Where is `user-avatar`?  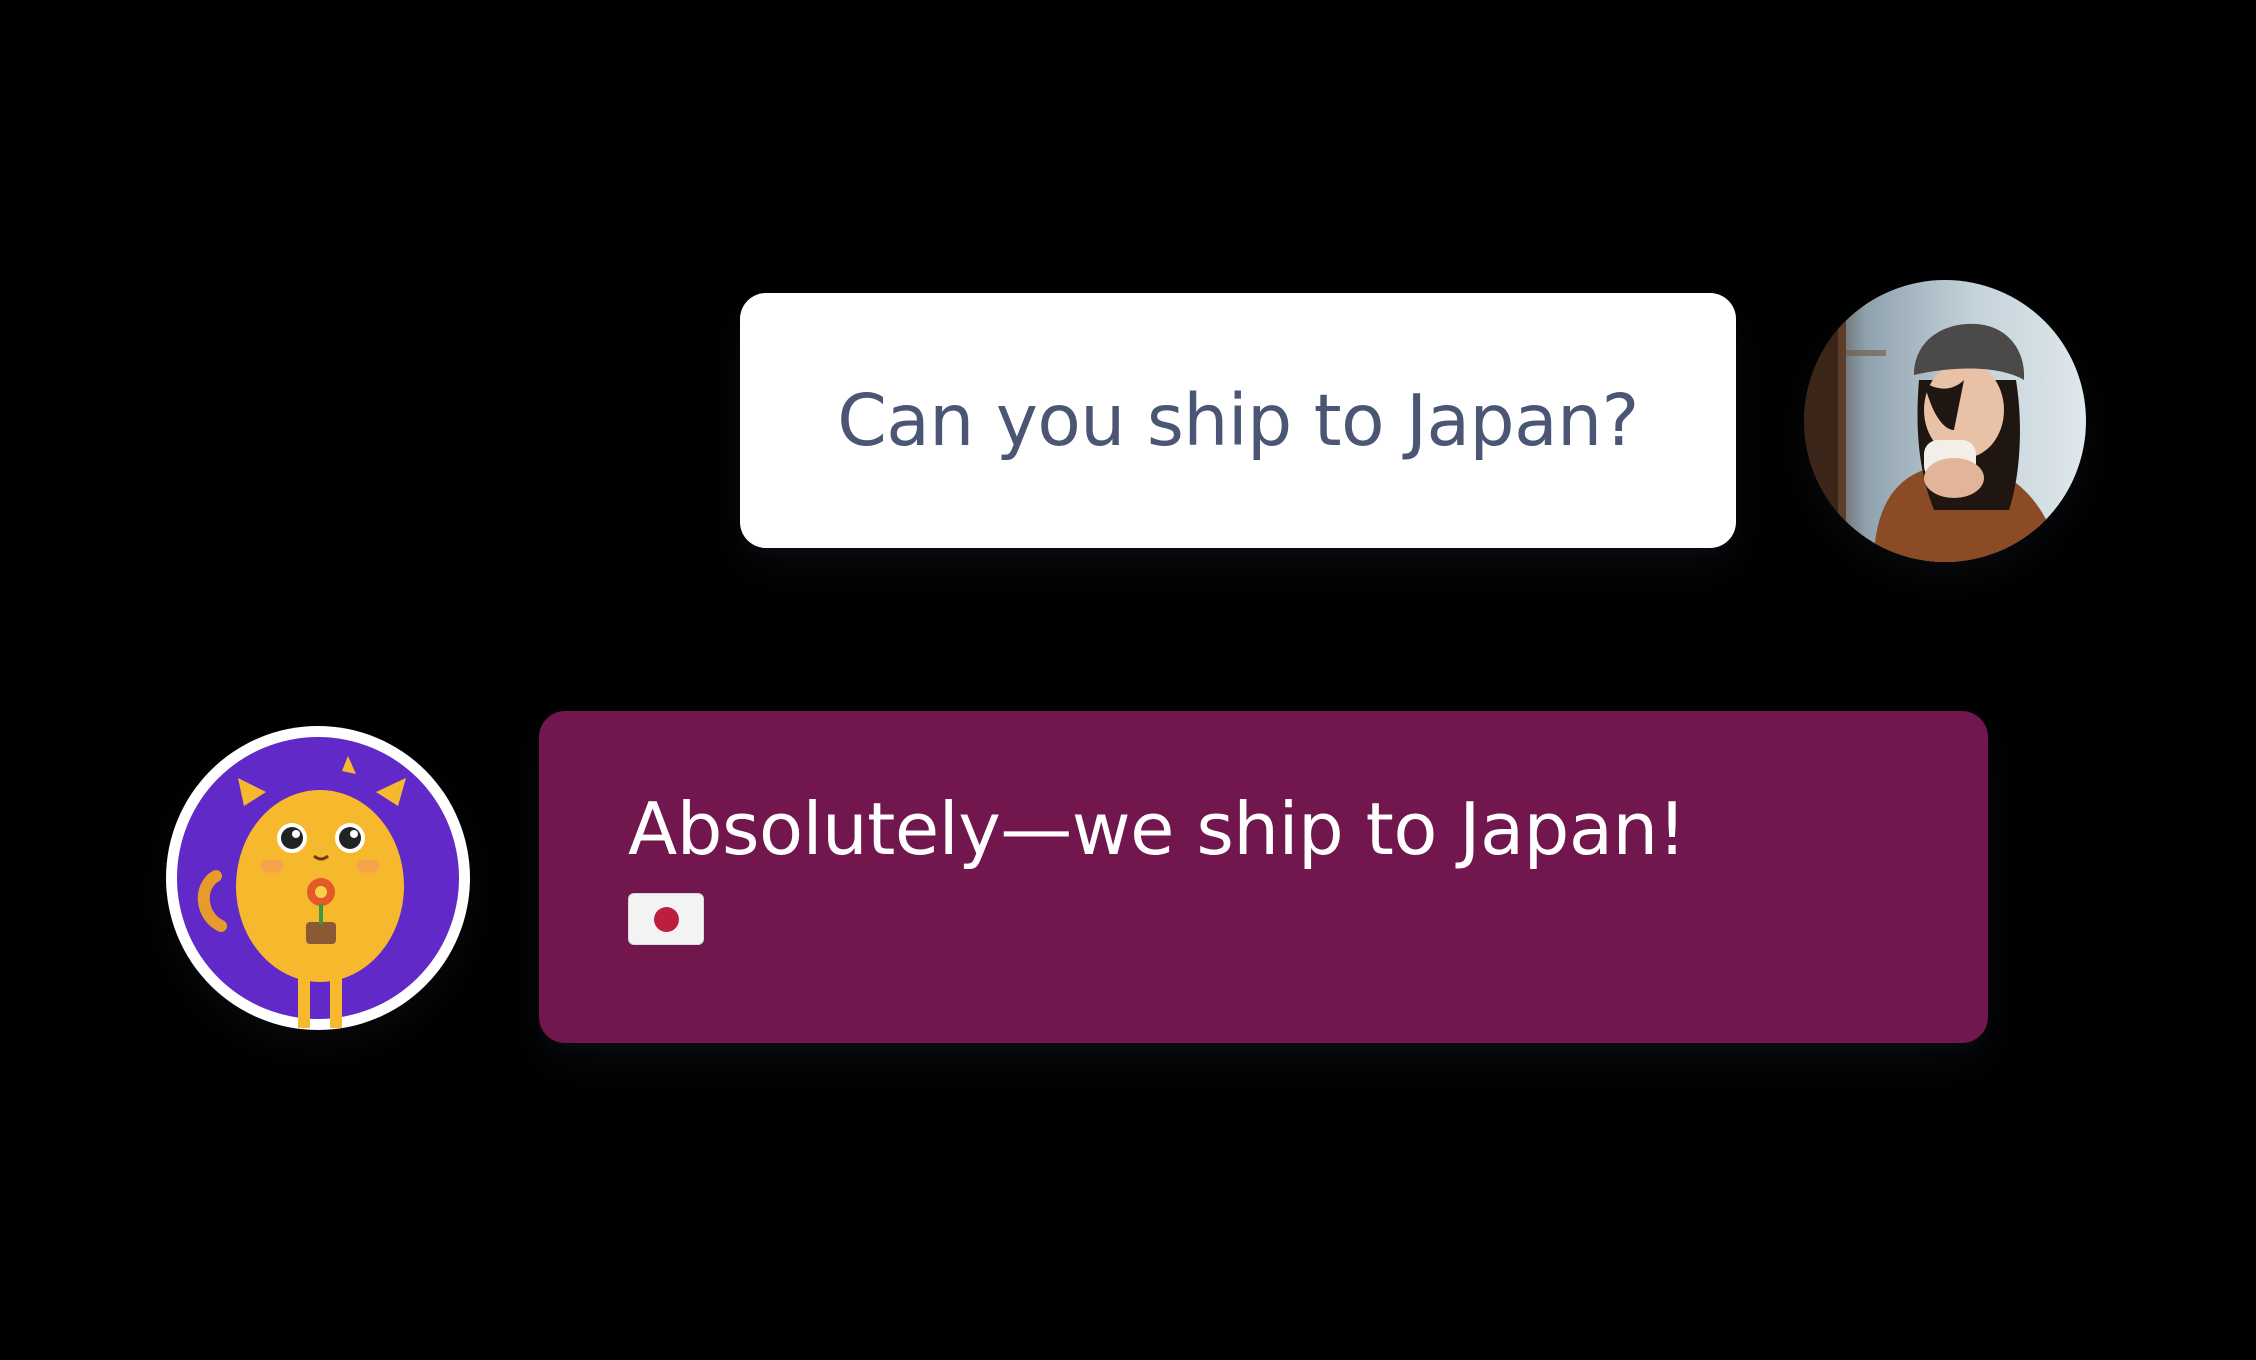
user-avatar is located at coordinates (1945, 421).